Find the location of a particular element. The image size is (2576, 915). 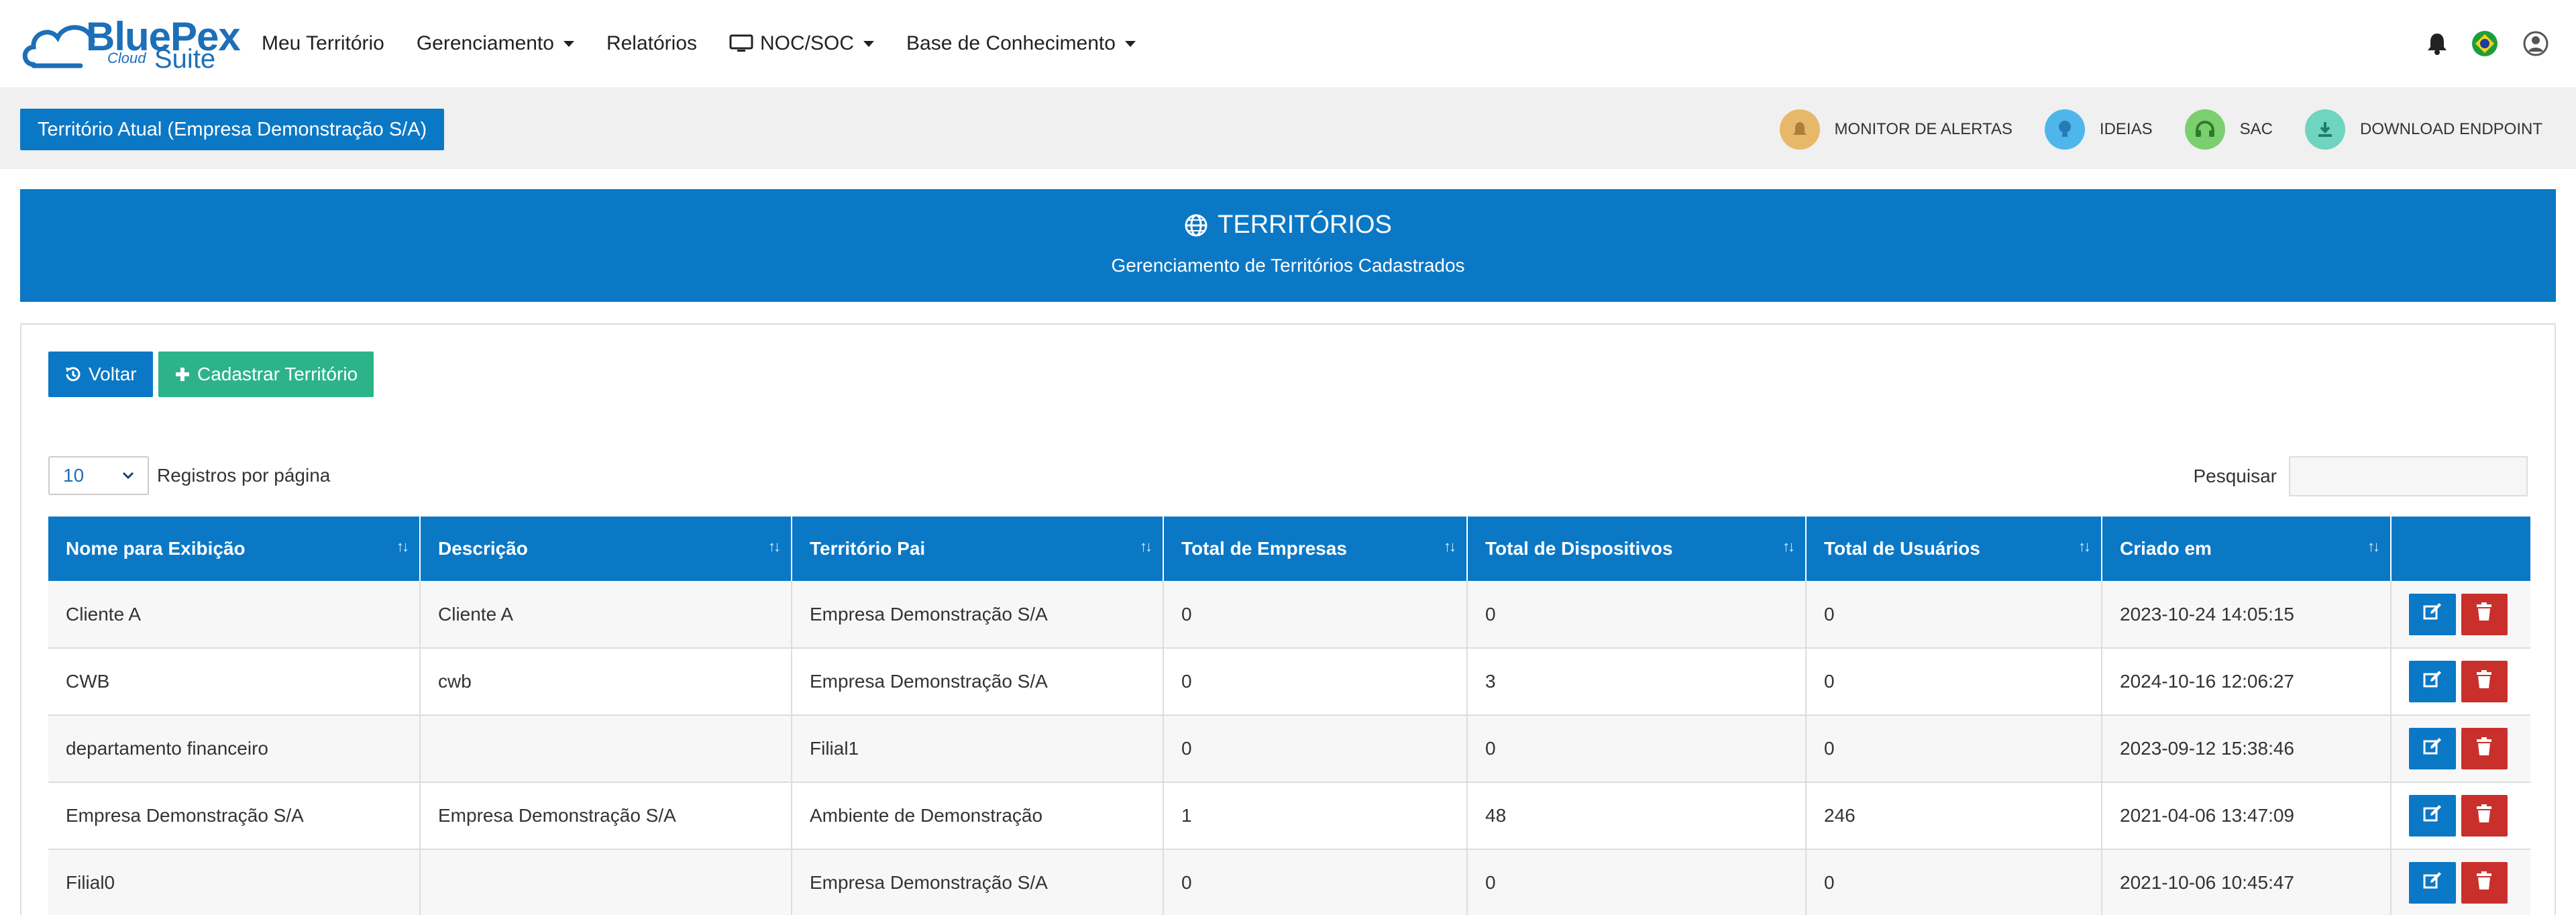

column-header-label: Nome para Exibição is located at coordinates (156, 548).